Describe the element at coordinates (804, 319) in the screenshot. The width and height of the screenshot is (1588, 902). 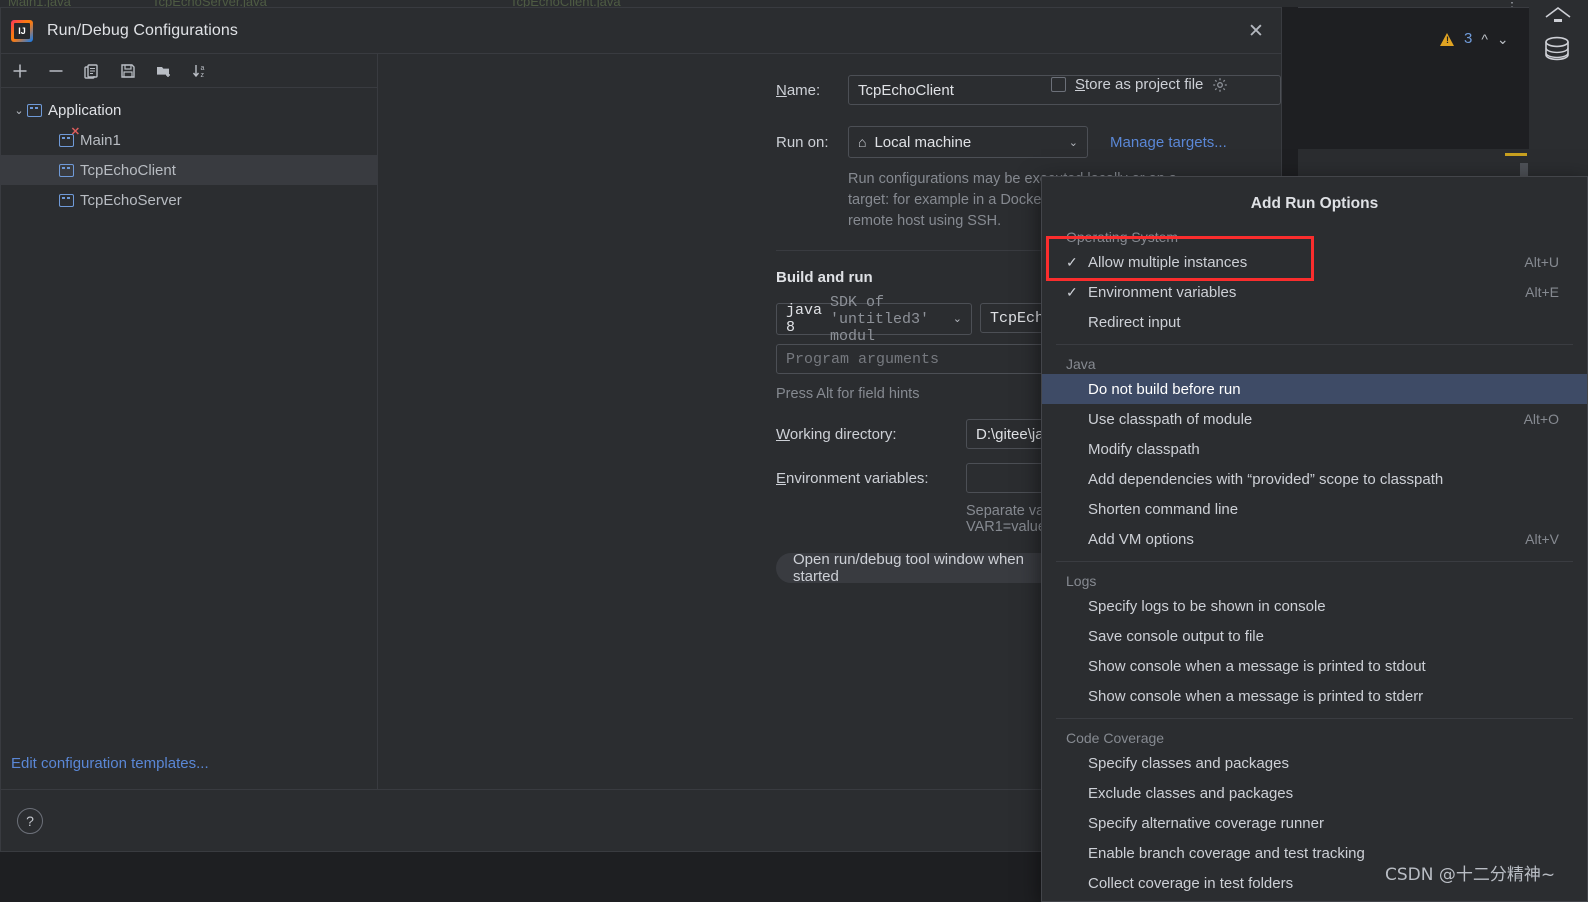
I see `sdk-value: java 8` at that location.